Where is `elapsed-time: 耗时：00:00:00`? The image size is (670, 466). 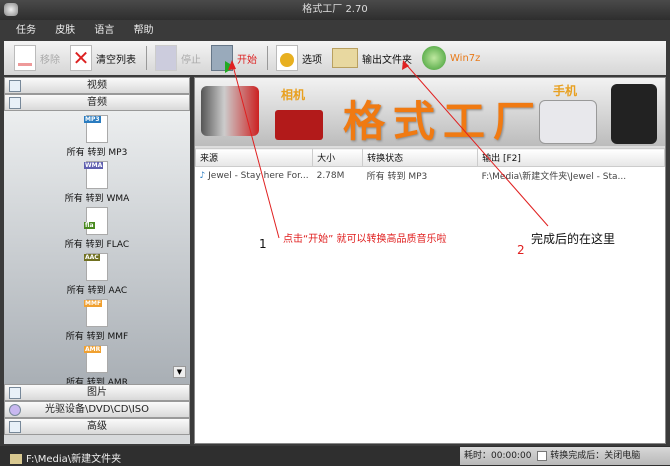 elapsed-time: 耗时：00:00:00 is located at coordinates (498, 456).